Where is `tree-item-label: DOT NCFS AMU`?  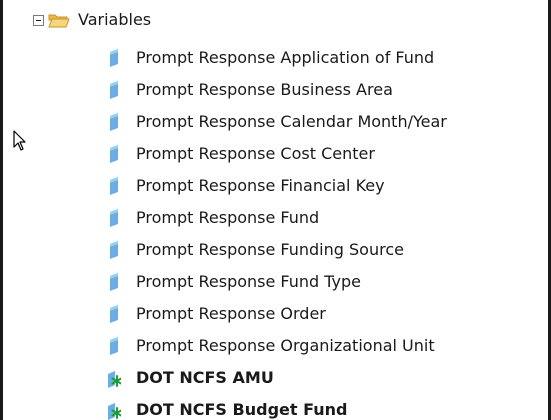 tree-item-label: DOT NCFS AMU is located at coordinates (205, 377).